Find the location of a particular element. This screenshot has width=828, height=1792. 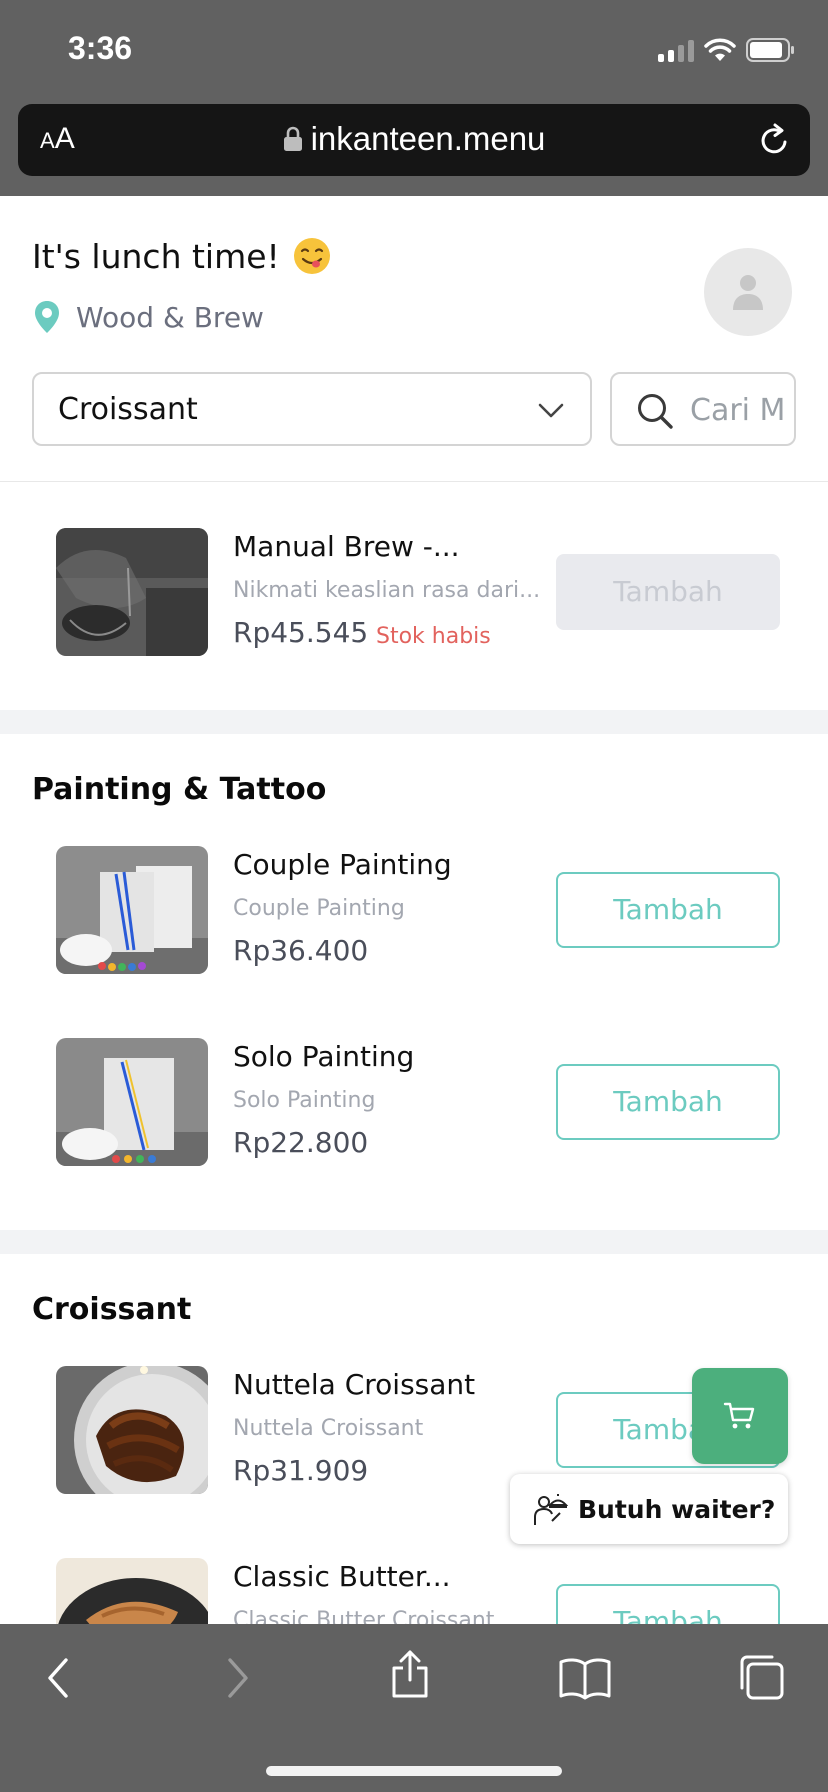

out-of-stock-label: Stok habis is located at coordinates (433, 636).